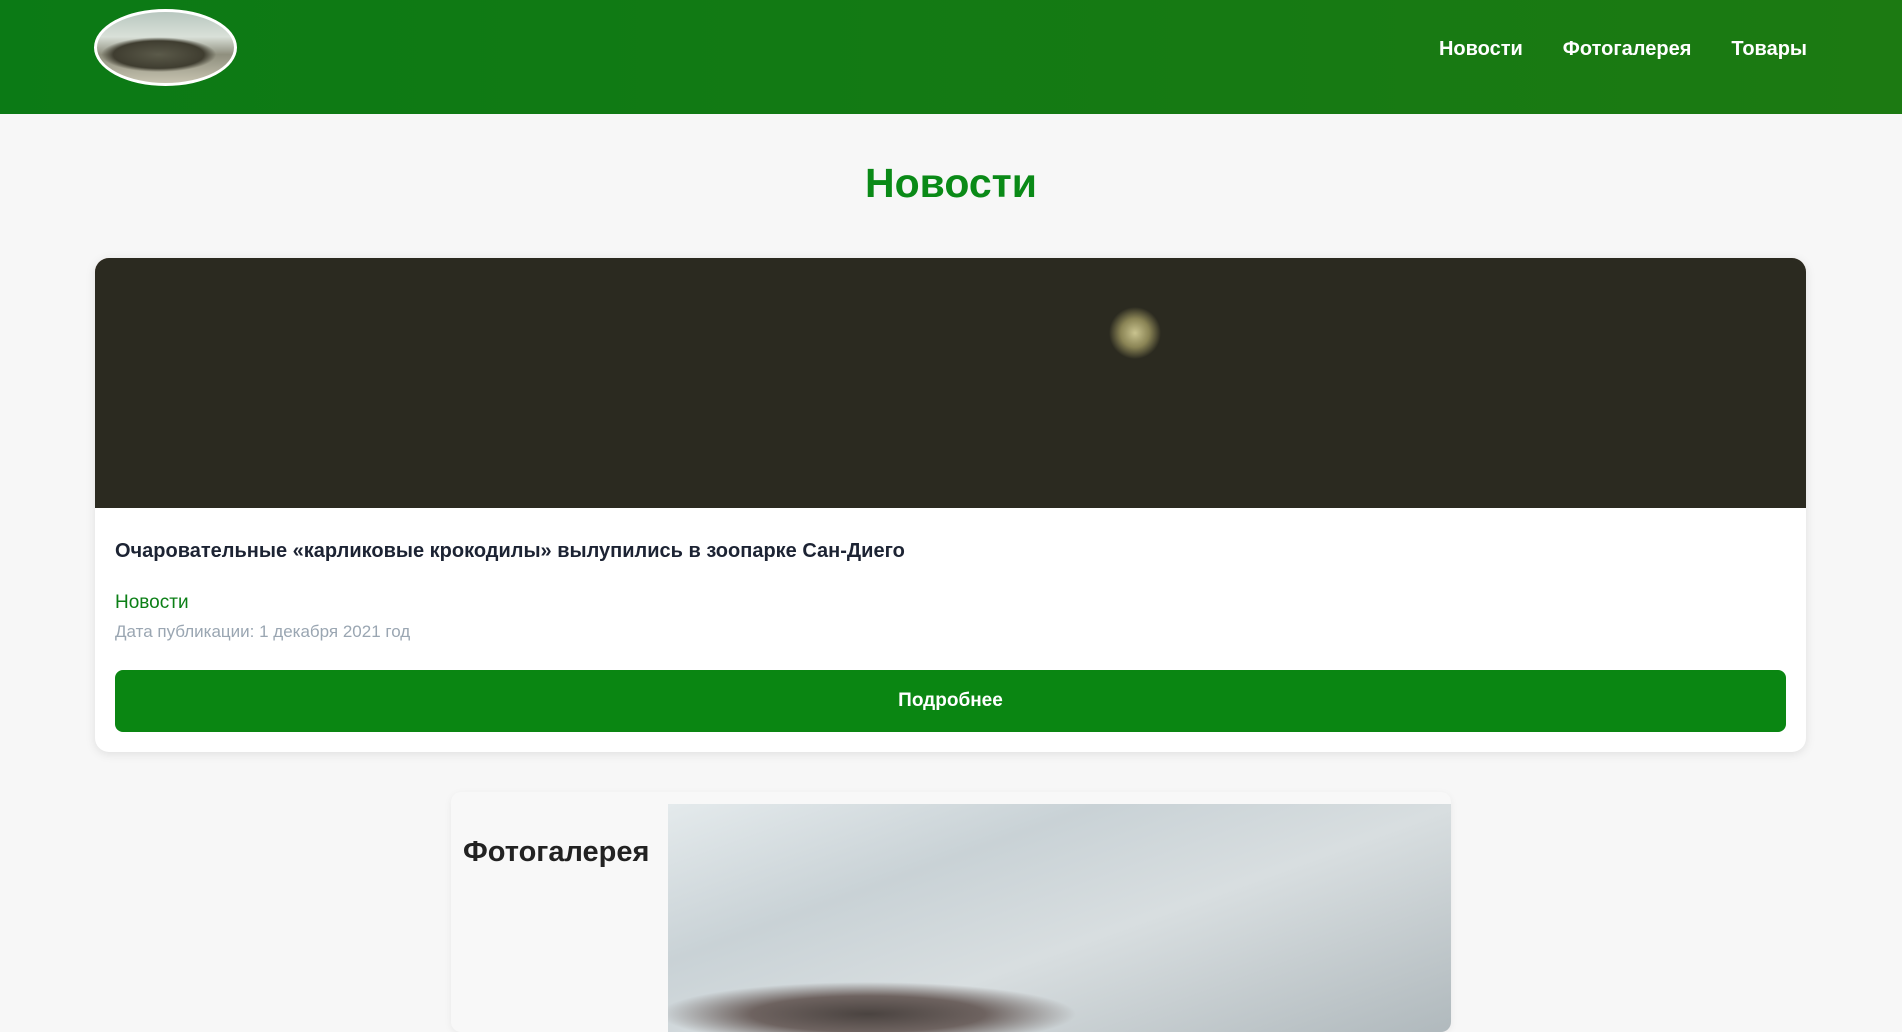 Image resolution: width=1902 pixels, height=1032 pixels. Describe the element at coordinates (1627, 49) in the screenshot. I see `nav-link-gallery: Фотогалерея` at that location.